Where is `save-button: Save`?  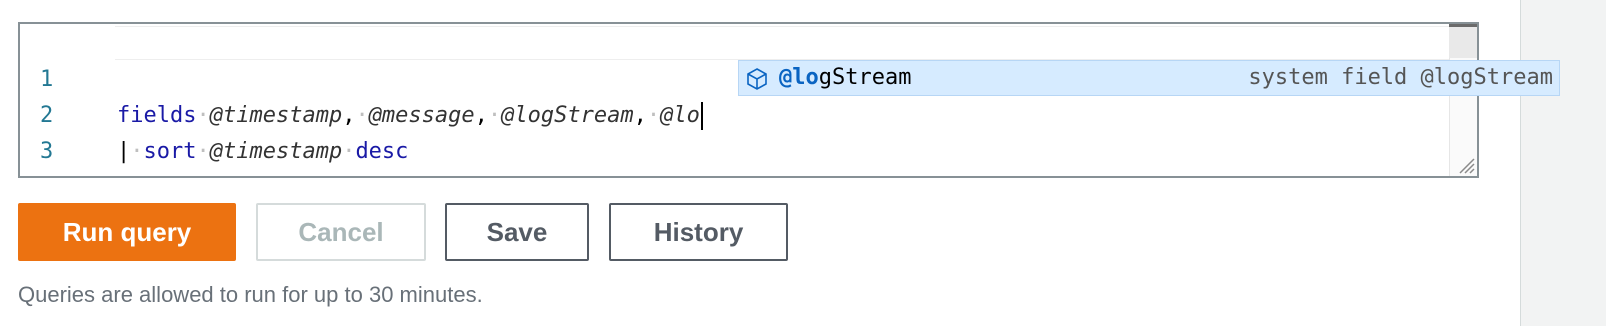 save-button: Save is located at coordinates (517, 232).